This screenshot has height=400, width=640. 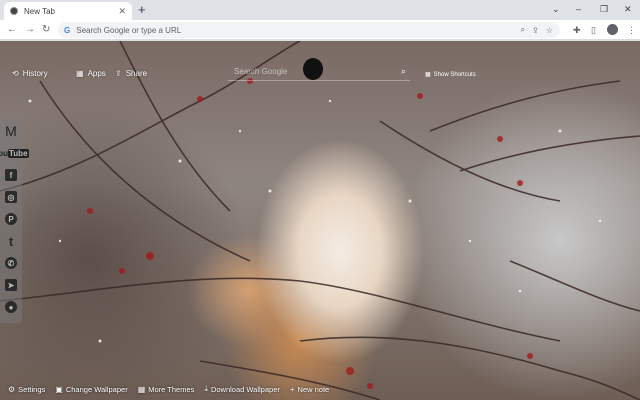 I want to click on themes-grid-icon: ▦, so click(x=141, y=389).